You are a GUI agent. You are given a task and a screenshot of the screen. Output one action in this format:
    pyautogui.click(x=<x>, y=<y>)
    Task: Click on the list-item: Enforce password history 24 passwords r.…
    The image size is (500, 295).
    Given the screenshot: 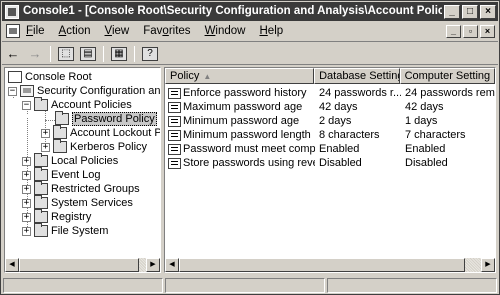 What is the action you would take?
    pyautogui.click(x=330, y=93)
    